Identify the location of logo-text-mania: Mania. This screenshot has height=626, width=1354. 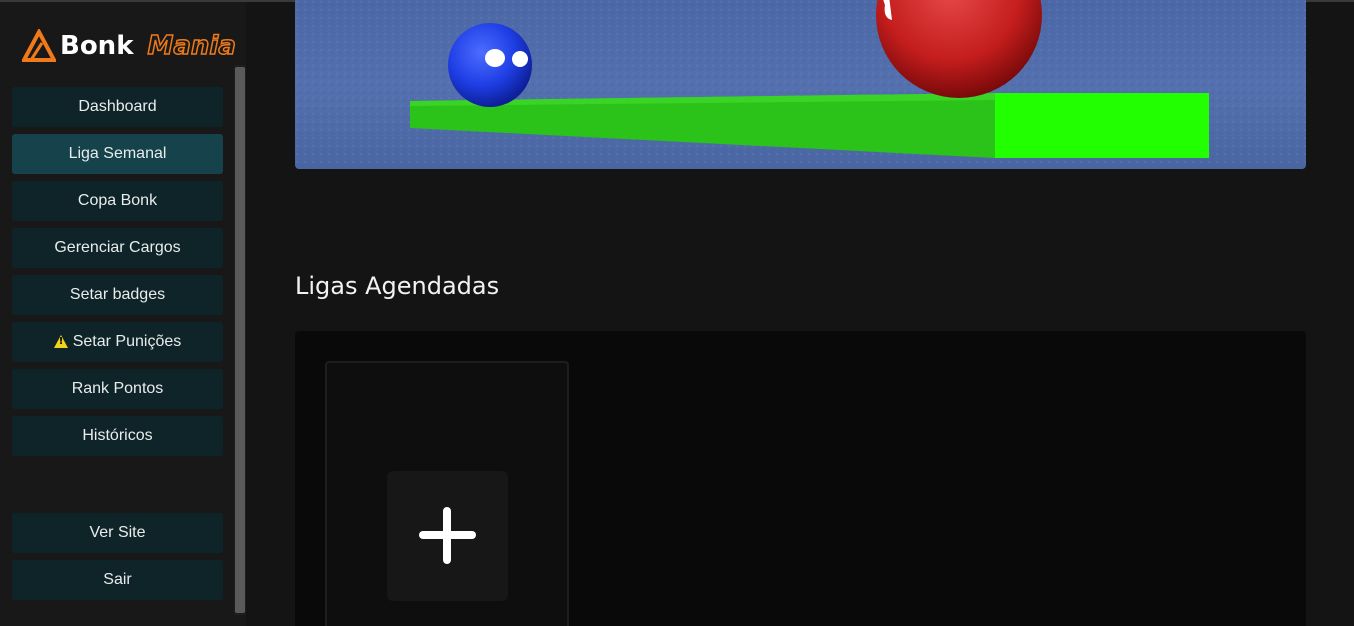
(192, 46).